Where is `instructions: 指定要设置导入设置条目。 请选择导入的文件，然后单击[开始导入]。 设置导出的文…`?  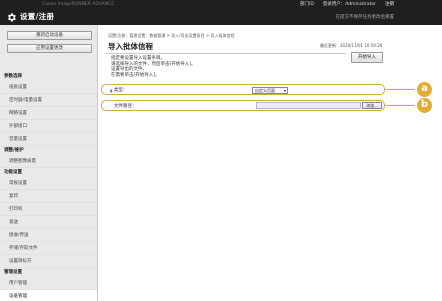 instructions: 指定要设置导入设置条目。 请选择导入的文件，然后单击[开始导入]。 设置导出的文… is located at coordinates (153, 67).